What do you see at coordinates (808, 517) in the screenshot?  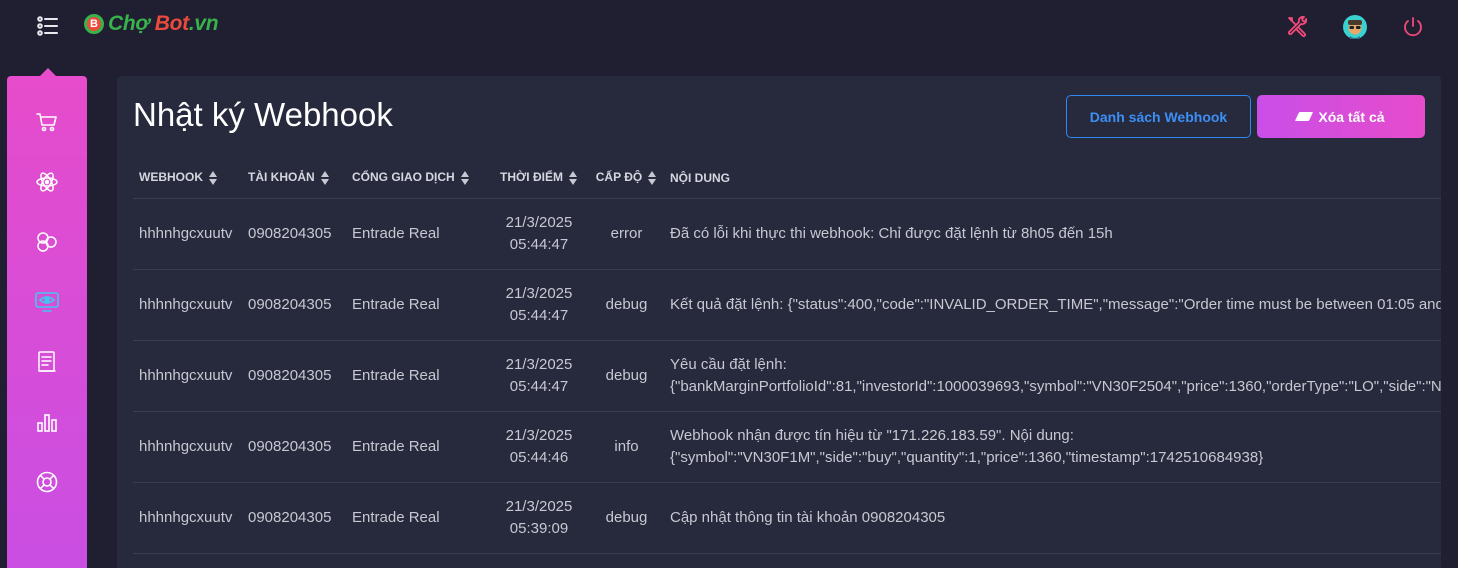 I see `cell-content-line1: Cập nhật thông tin tài khoản 0908204305` at bounding box center [808, 517].